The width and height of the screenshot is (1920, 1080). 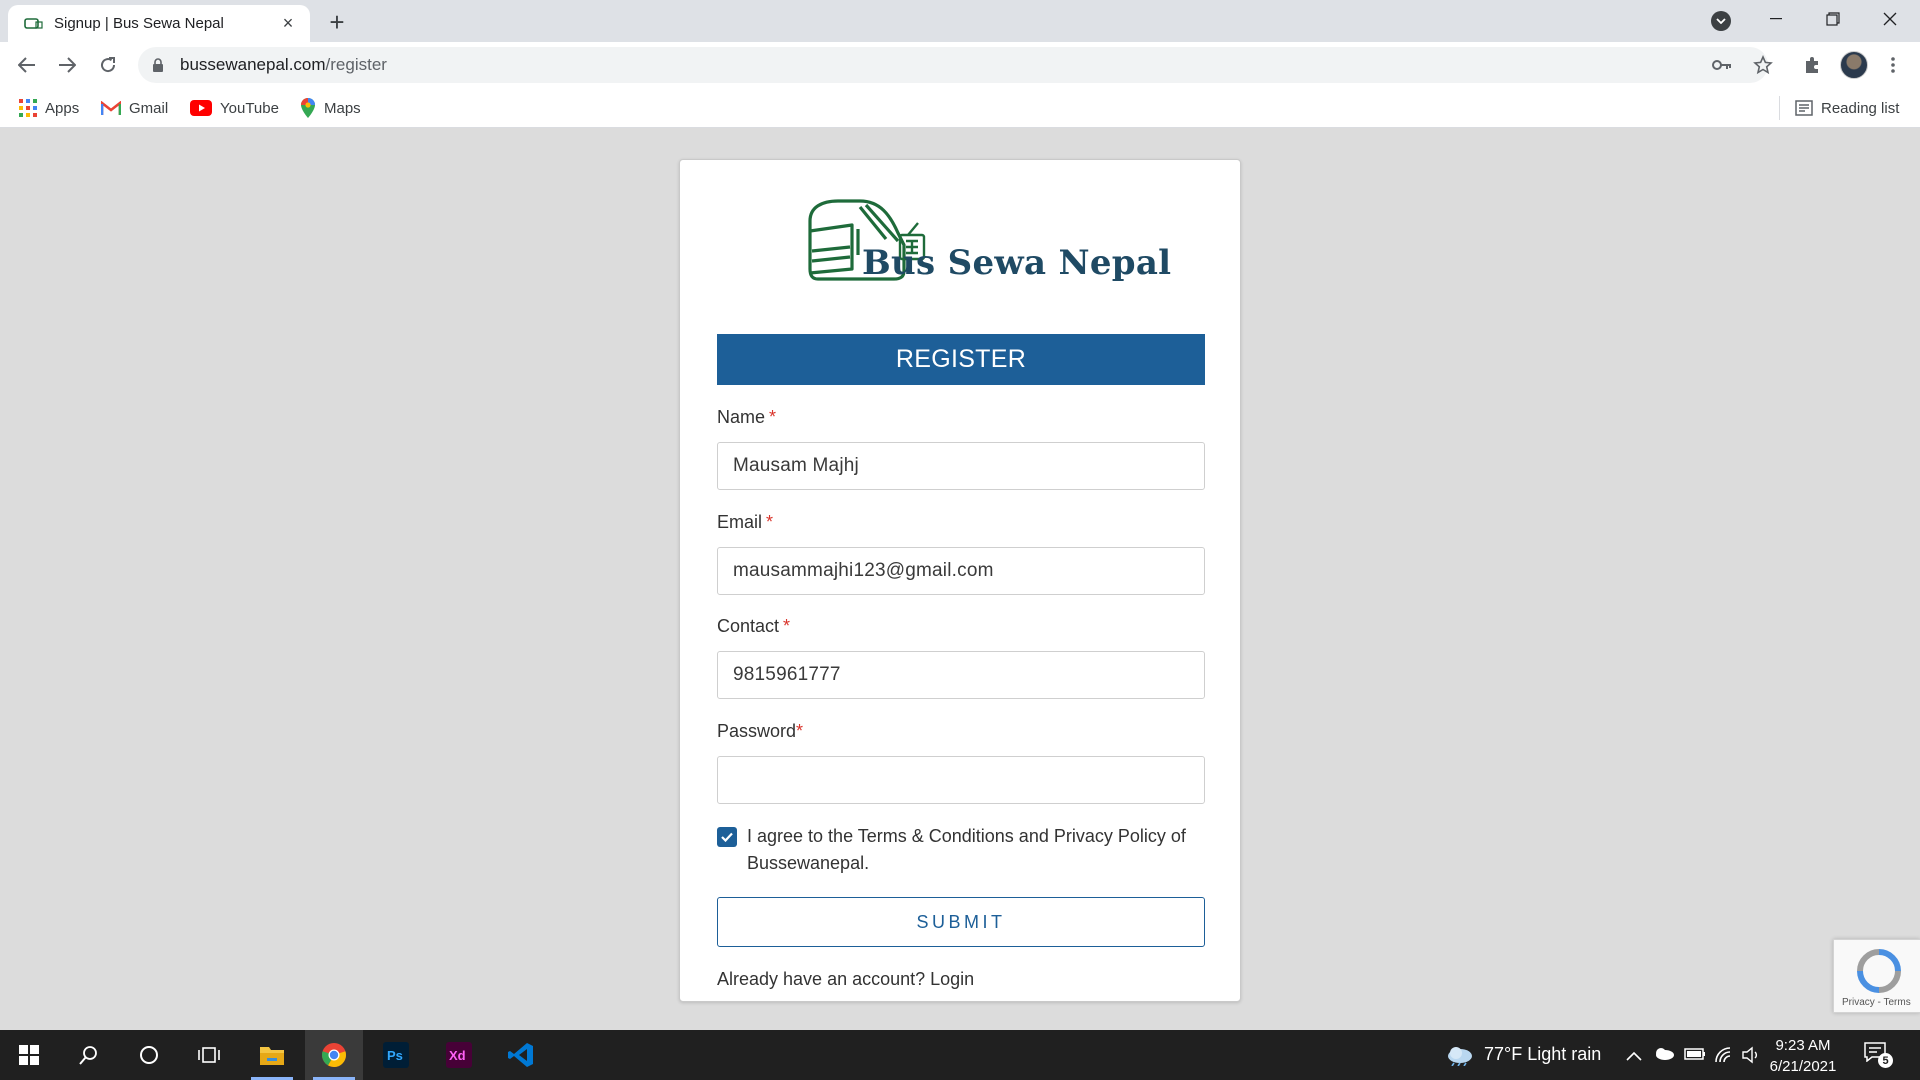 I want to click on reading-list-label: Reading list, so click(x=1860, y=108).